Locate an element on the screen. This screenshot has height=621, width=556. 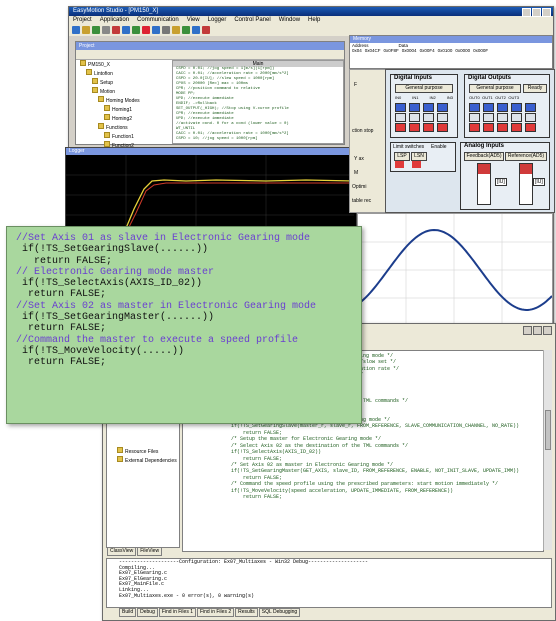
editor-line: return FALSE; is located at coordinates (257, 496).